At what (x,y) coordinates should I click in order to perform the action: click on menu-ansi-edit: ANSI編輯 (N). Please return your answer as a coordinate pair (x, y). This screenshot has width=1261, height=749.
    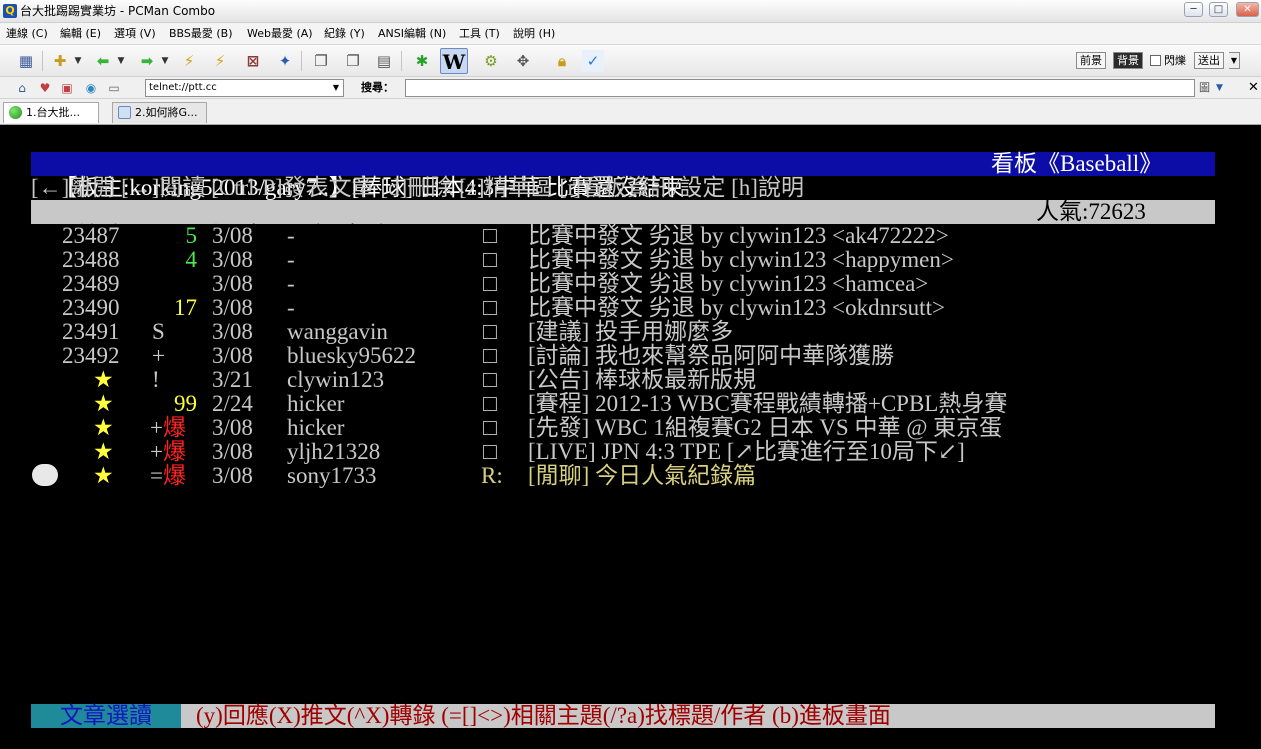
    Looking at the image, I should click on (412, 33).